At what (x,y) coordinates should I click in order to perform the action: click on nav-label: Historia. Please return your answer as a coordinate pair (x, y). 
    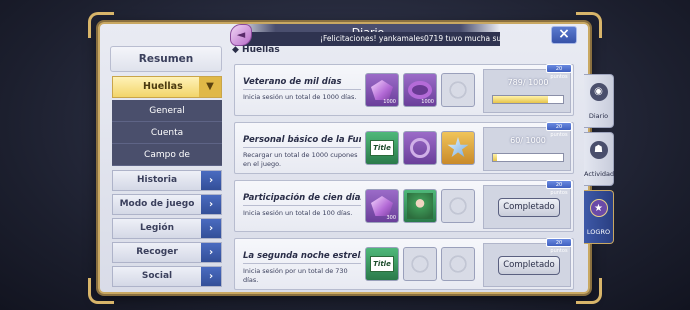
    Looking at the image, I should click on (157, 180).